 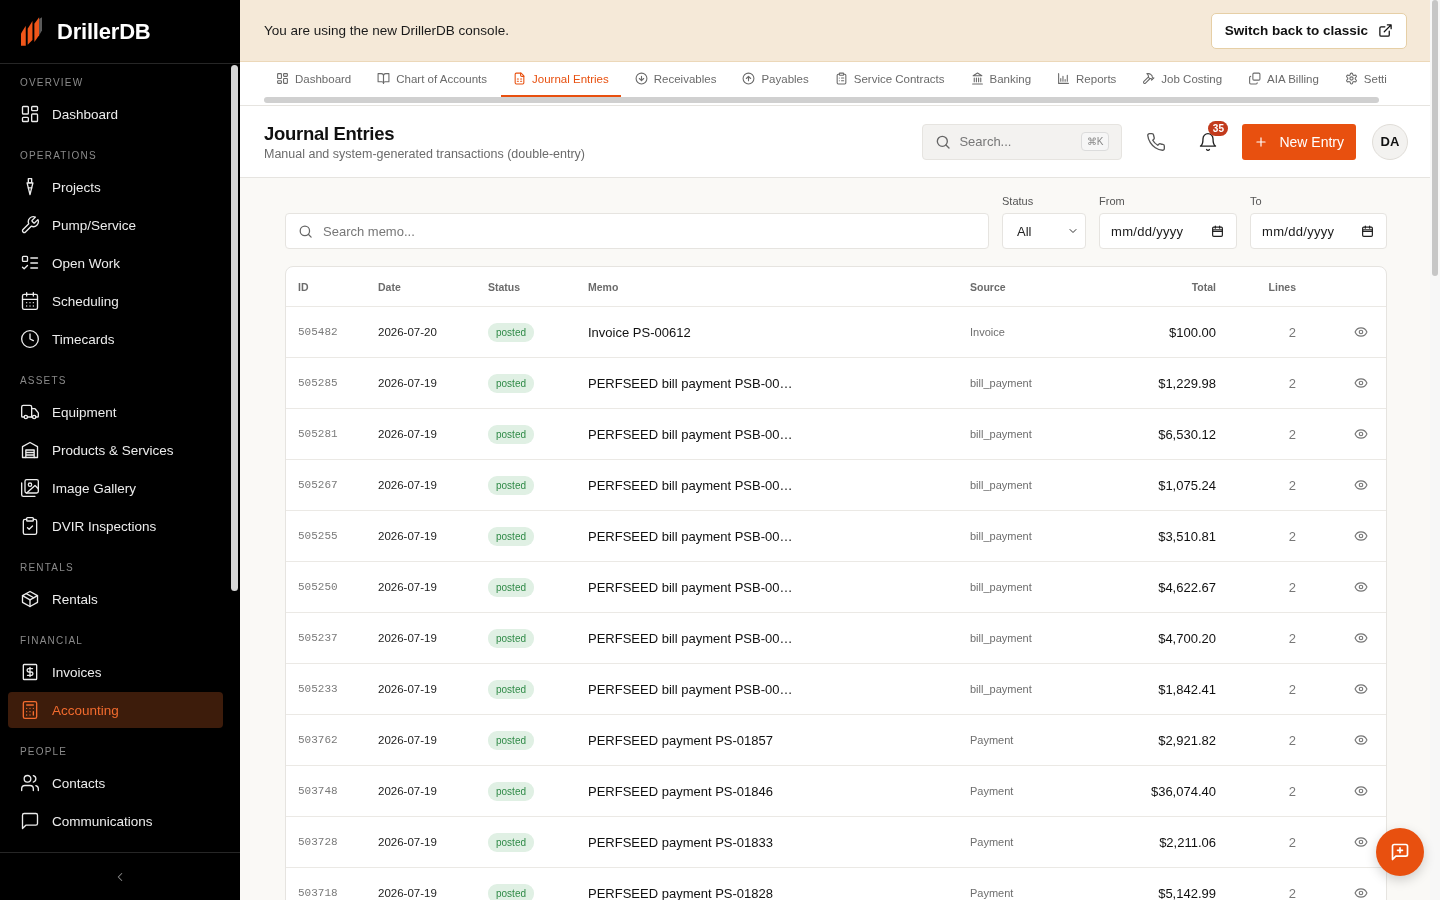 I want to click on total-amount: $3,510.81, so click(x=1187, y=536).